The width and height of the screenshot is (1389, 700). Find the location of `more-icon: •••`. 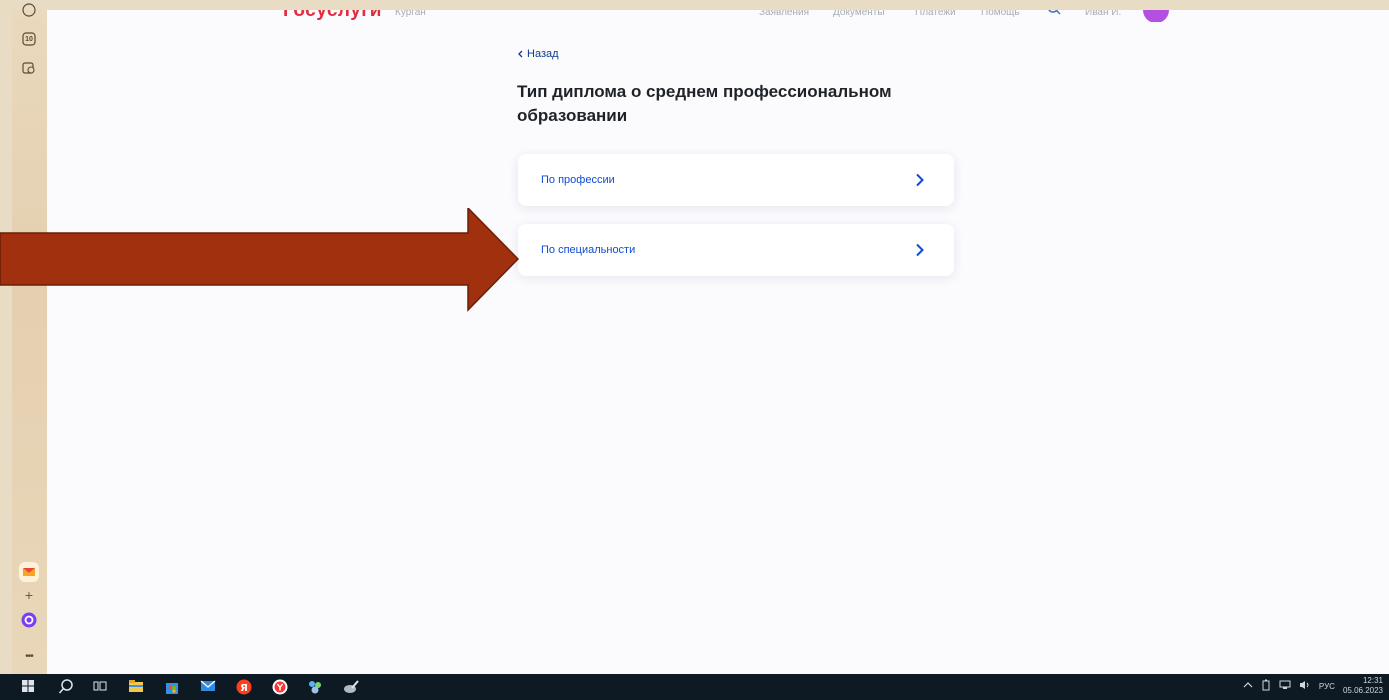

more-icon: ••• is located at coordinates (29, 656).